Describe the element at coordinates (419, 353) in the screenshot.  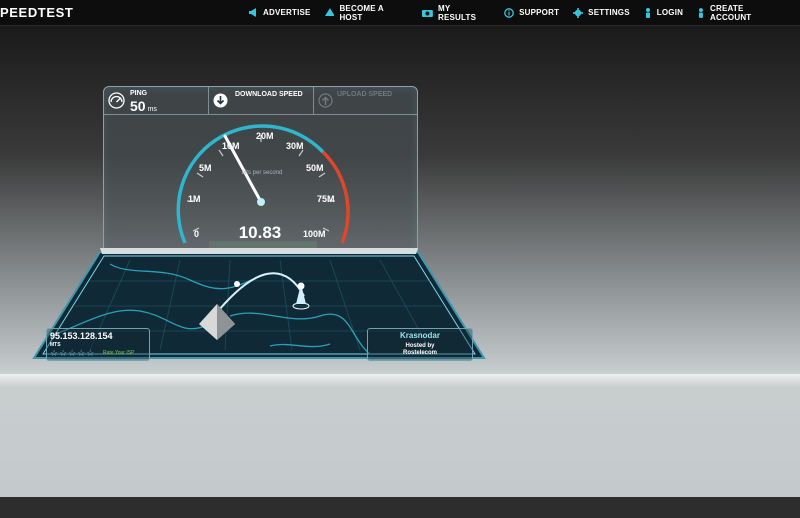
I see `server-host: Rostelecom` at that location.